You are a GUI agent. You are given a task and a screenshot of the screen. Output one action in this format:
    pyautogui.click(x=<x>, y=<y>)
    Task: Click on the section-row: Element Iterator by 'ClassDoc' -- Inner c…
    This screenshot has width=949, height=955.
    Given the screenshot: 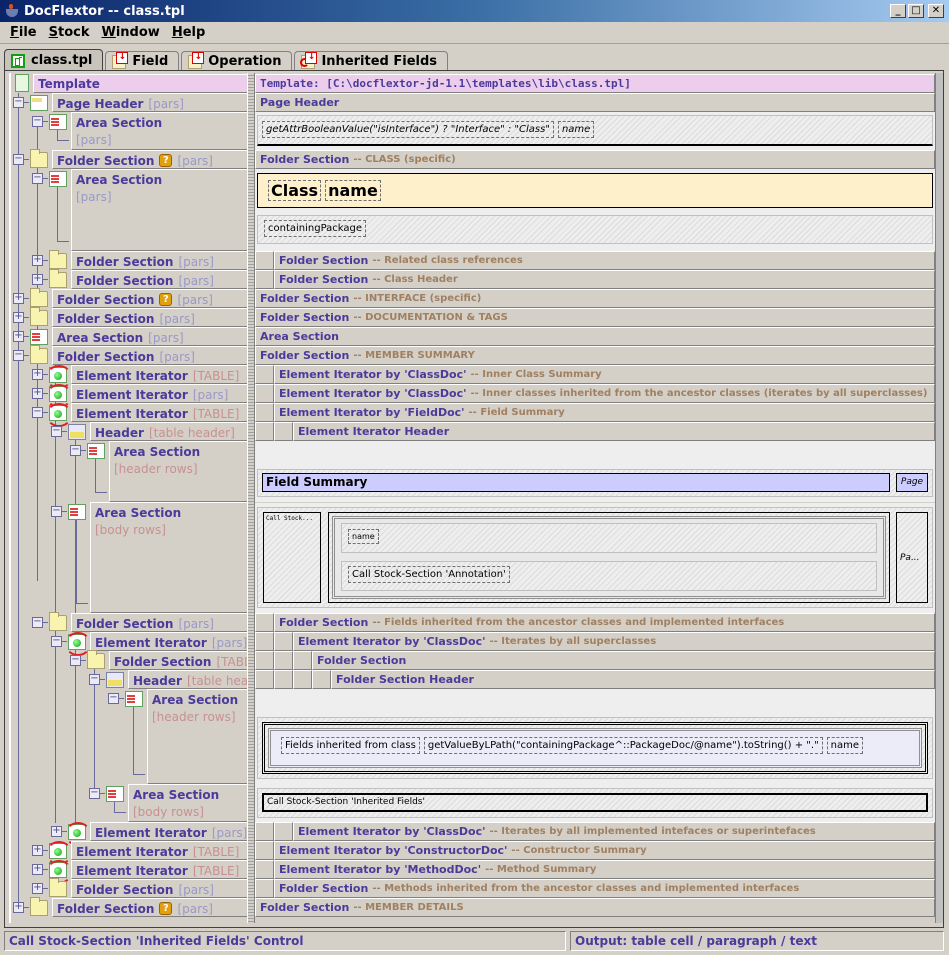 What is the action you would take?
    pyautogui.click(x=595, y=393)
    